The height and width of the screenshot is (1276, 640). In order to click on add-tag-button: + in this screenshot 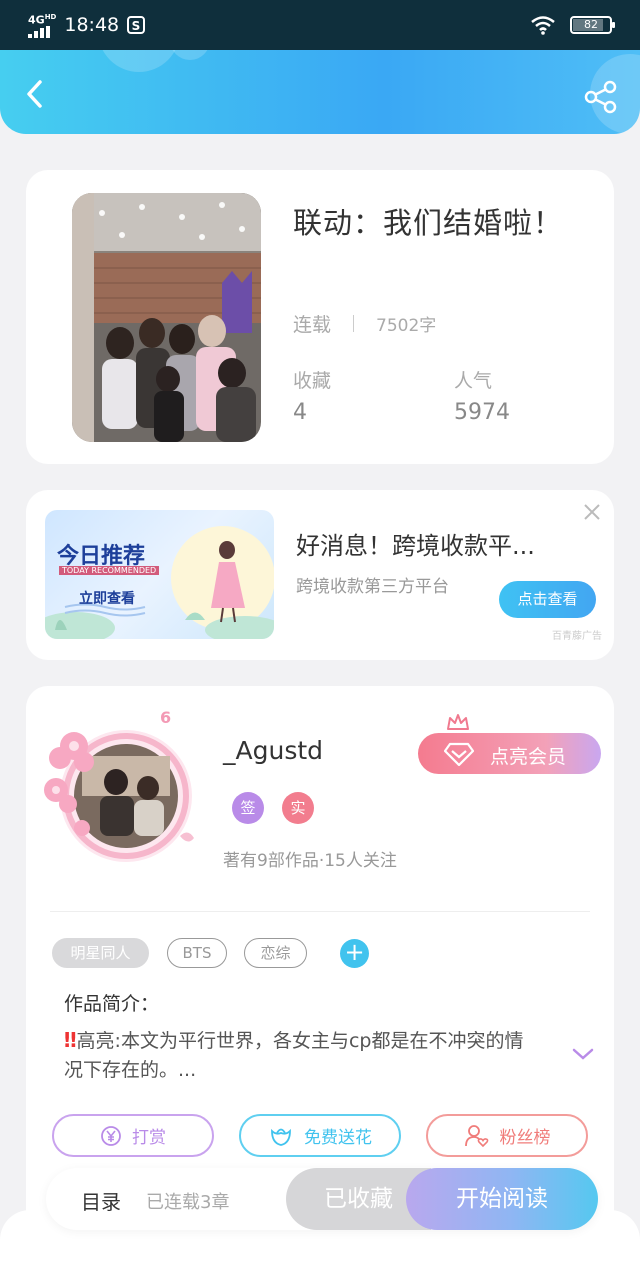, I will do `click(354, 953)`.